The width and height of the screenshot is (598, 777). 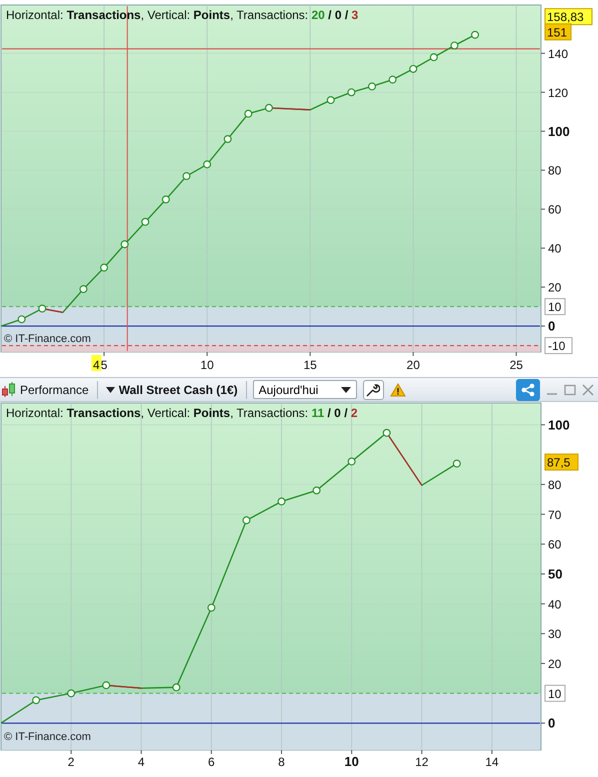 What do you see at coordinates (555, 574) in the screenshot?
I see `axis-label: 50` at bounding box center [555, 574].